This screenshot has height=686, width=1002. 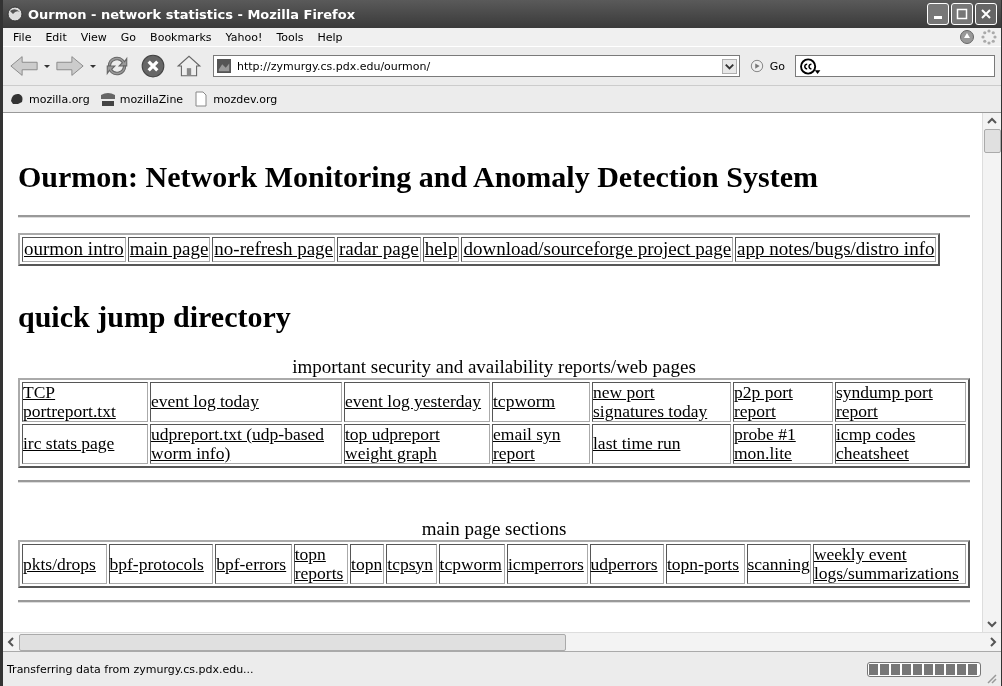 What do you see at coordinates (244, 37) in the screenshot?
I see `menu-item: Yahoo!` at bounding box center [244, 37].